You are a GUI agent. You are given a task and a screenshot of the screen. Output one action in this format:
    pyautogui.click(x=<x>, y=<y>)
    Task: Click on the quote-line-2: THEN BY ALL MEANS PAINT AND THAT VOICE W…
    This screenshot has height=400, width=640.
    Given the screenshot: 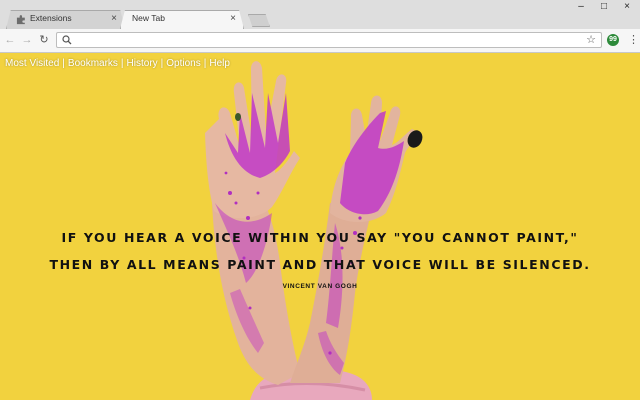 What is the action you would take?
    pyautogui.click(x=320, y=264)
    